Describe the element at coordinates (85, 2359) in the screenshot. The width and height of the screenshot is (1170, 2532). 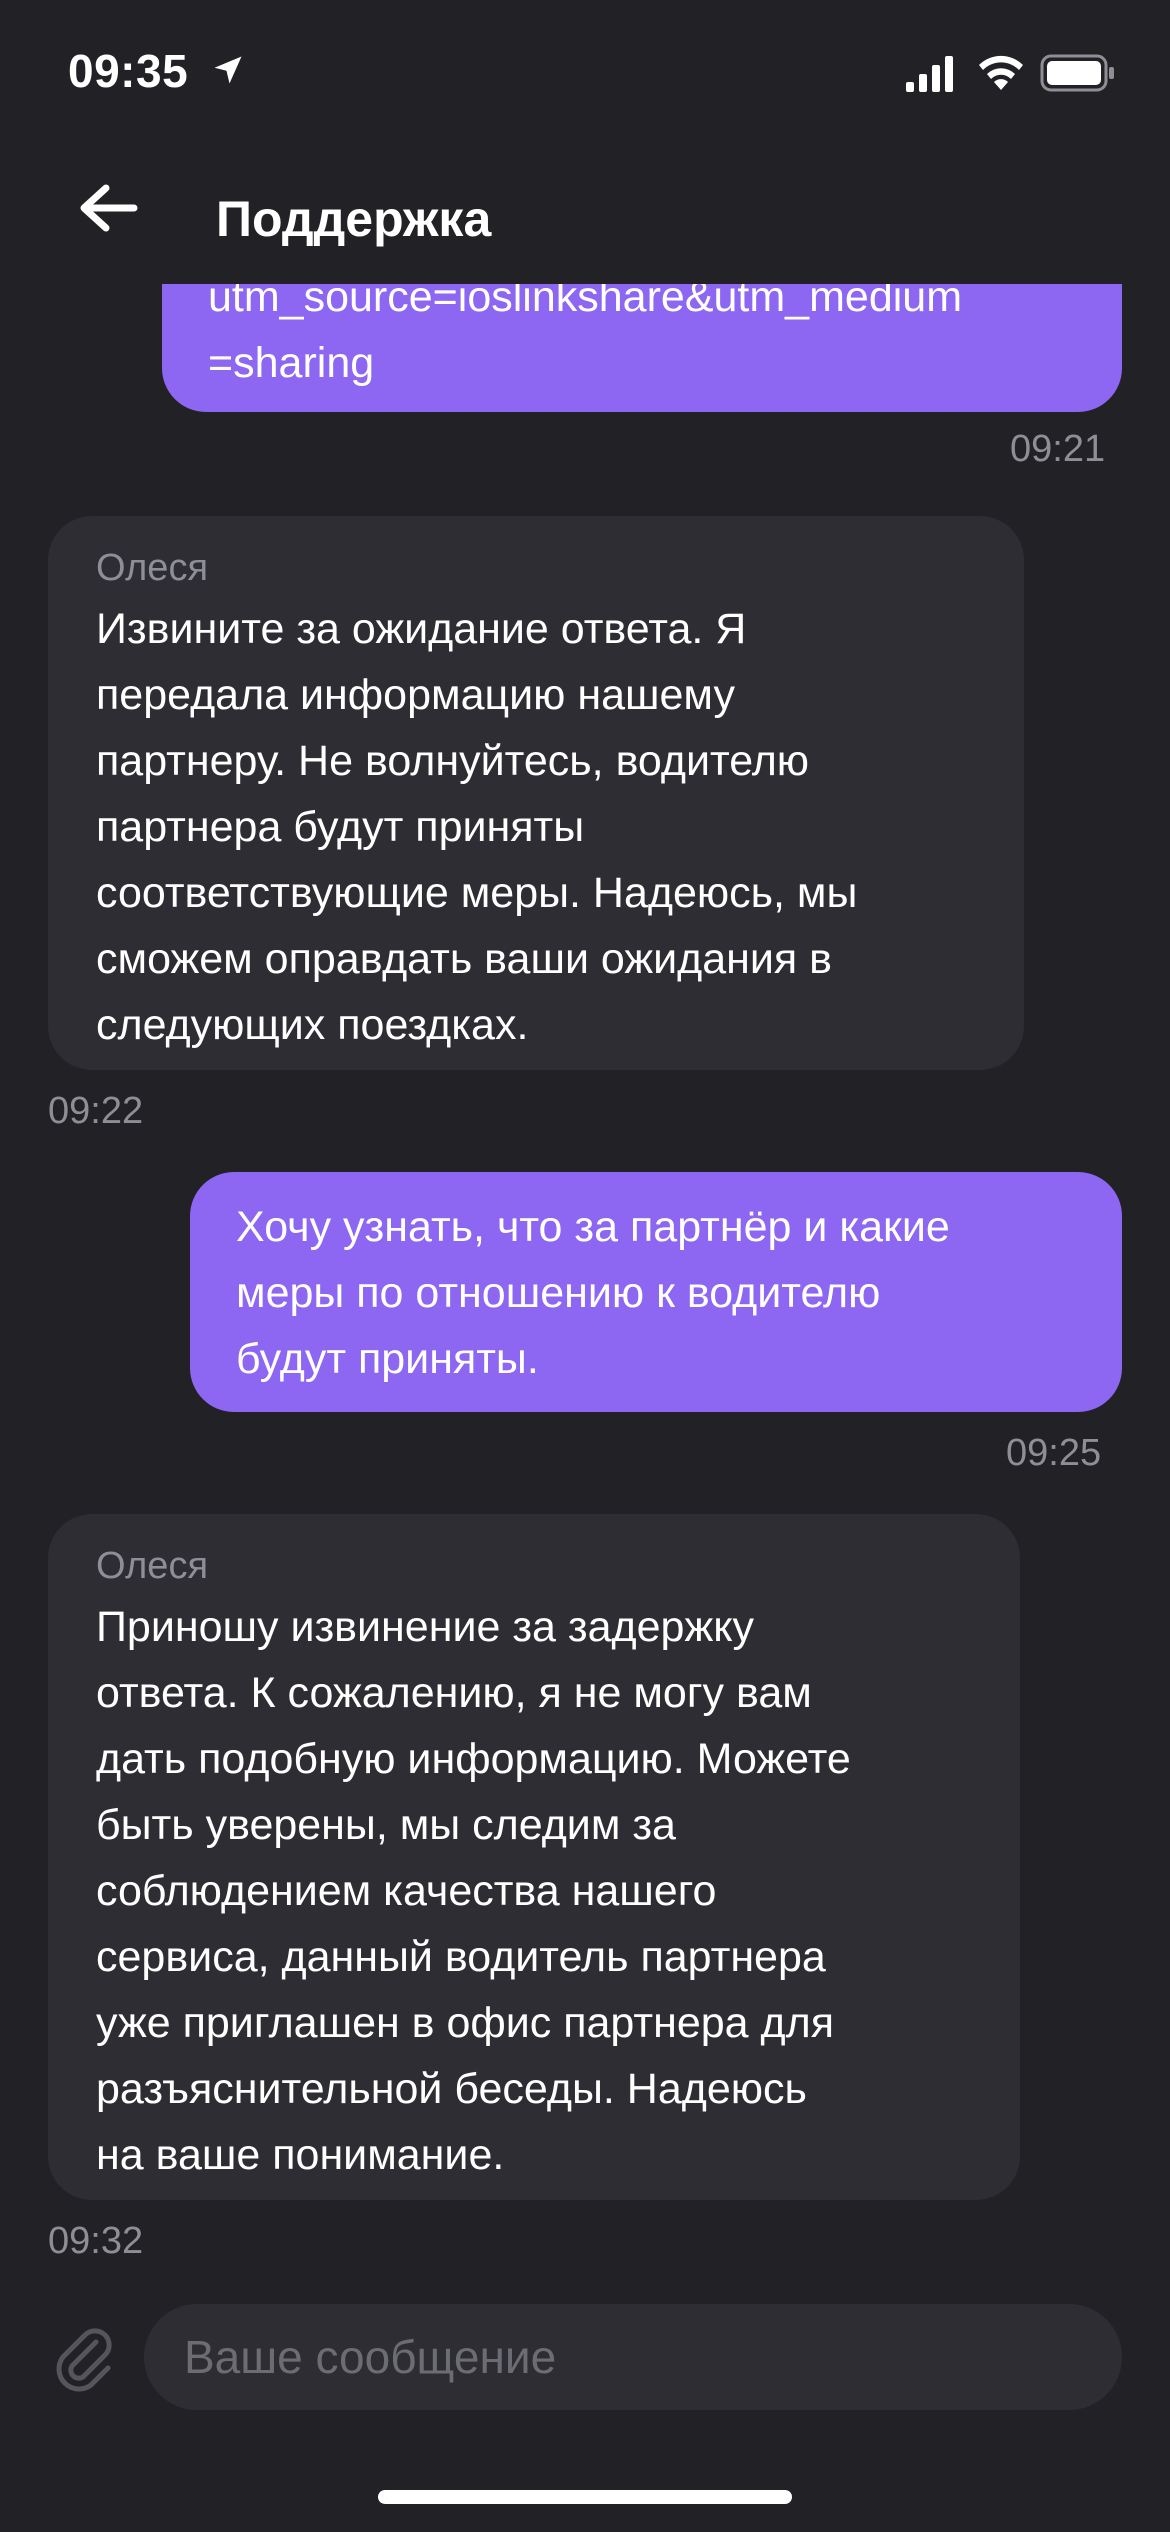
I see `paperclip-icon` at that location.